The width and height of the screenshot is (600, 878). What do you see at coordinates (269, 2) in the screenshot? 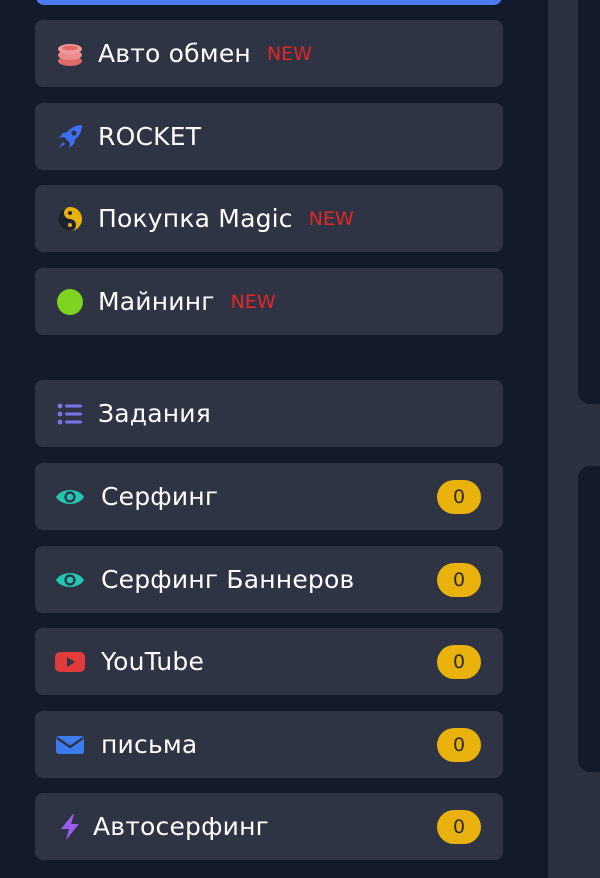
I see `active-menu-item-edge` at bounding box center [269, 2].